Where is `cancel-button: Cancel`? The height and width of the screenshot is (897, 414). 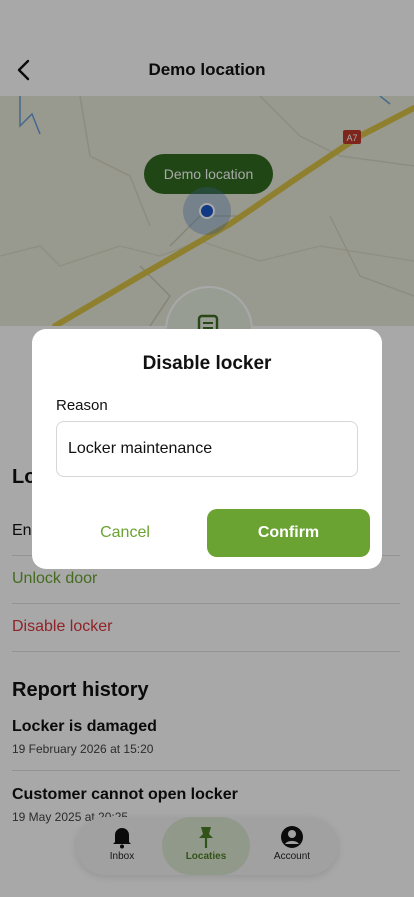 cancel-button: Cancel is located at coordinates (125, 533).